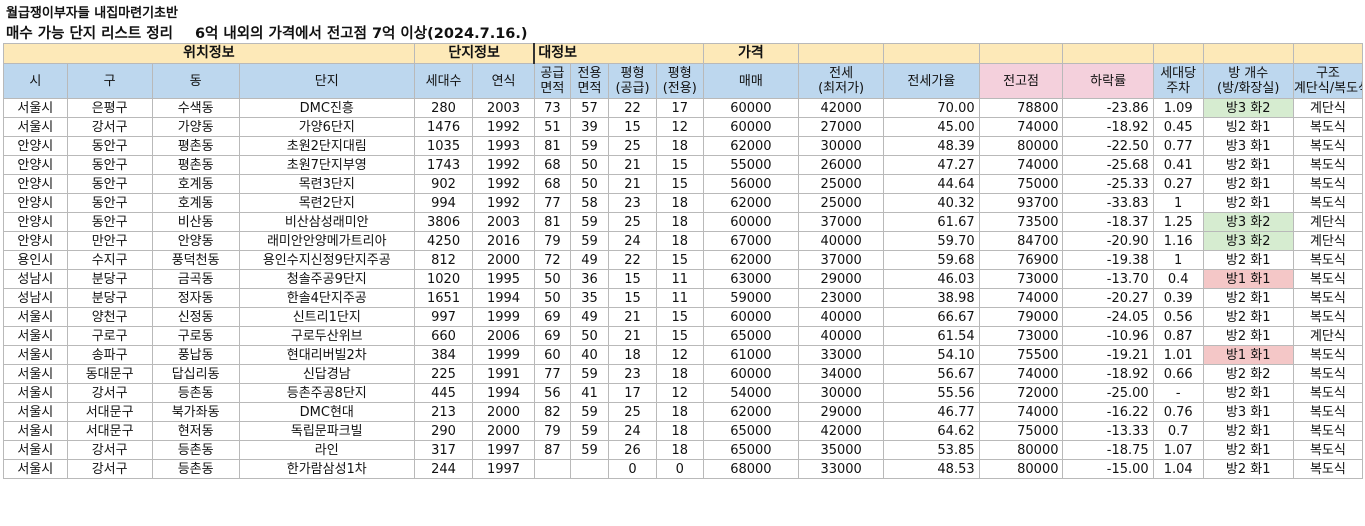 The height and width of the screenshot is (526, 1365). Describe the element at coordinates (1021, 241) in the screenshot. I see `cell-previous-peak: 84700` at that location.